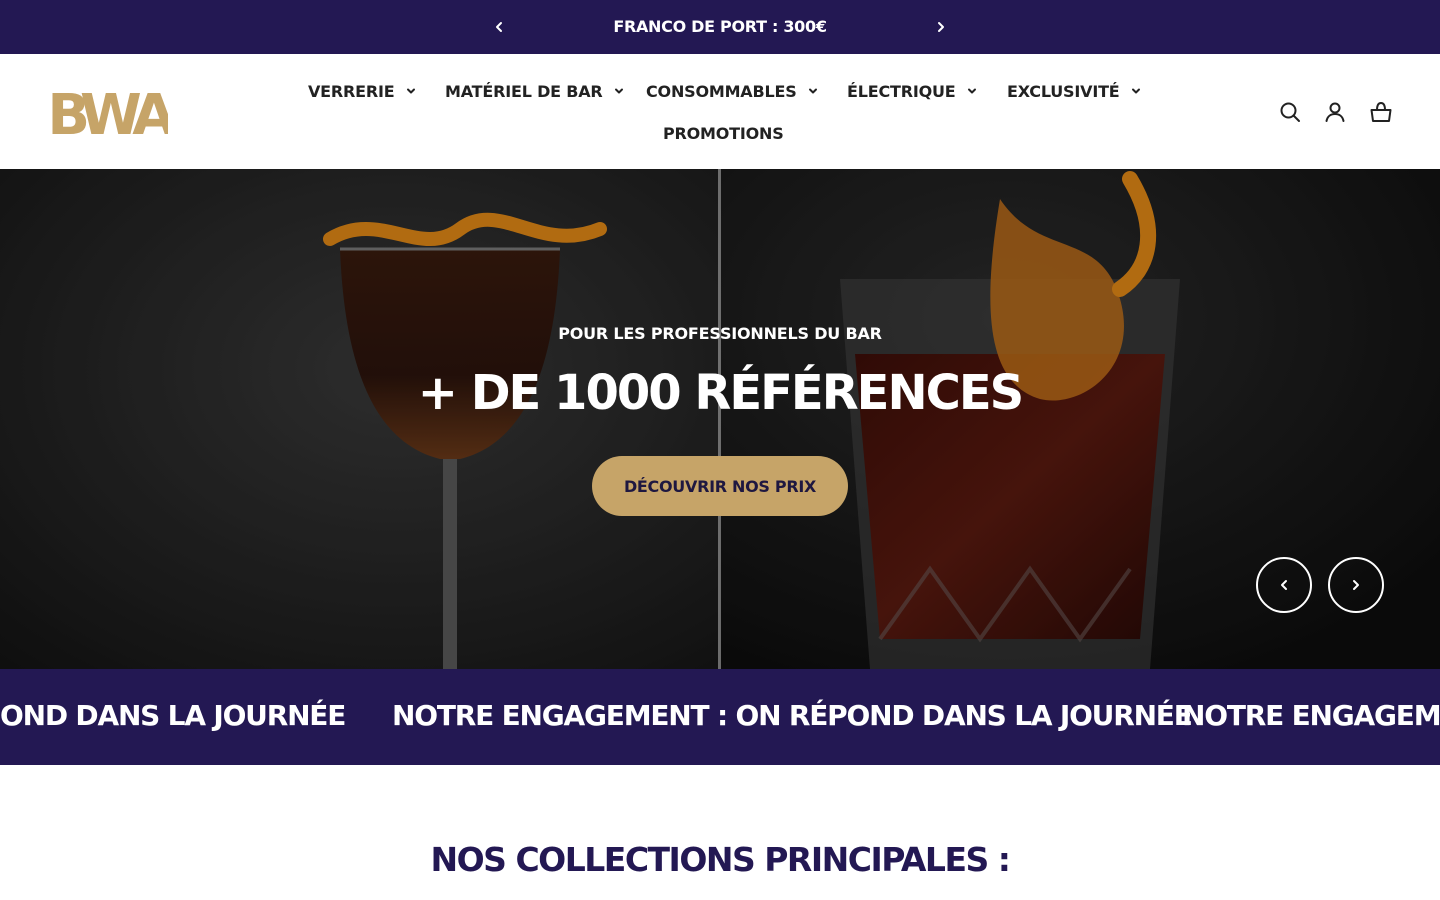 This screenshot has width=1440, height=900. I want to click on nav-item-verrerie: VERRERIE, so click(362, 91).